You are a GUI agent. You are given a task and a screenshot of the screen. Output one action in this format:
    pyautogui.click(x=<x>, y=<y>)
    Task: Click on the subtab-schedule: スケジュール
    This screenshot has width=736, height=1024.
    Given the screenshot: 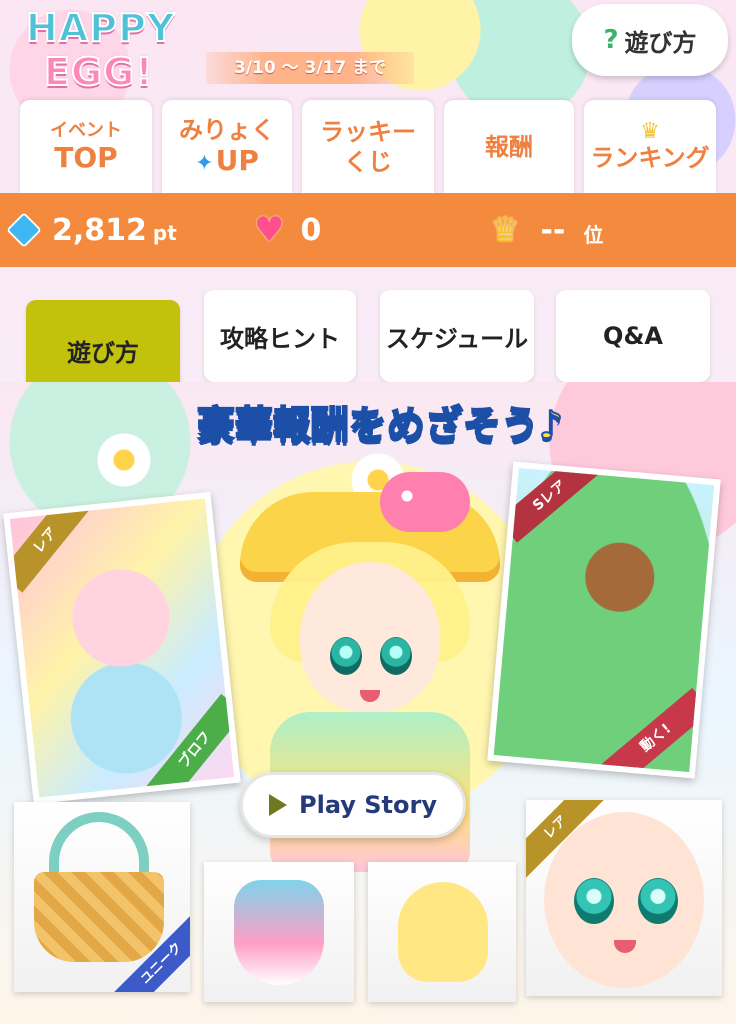 What is the action you would take?
    pyautogui.click(x=457, y=336)
    